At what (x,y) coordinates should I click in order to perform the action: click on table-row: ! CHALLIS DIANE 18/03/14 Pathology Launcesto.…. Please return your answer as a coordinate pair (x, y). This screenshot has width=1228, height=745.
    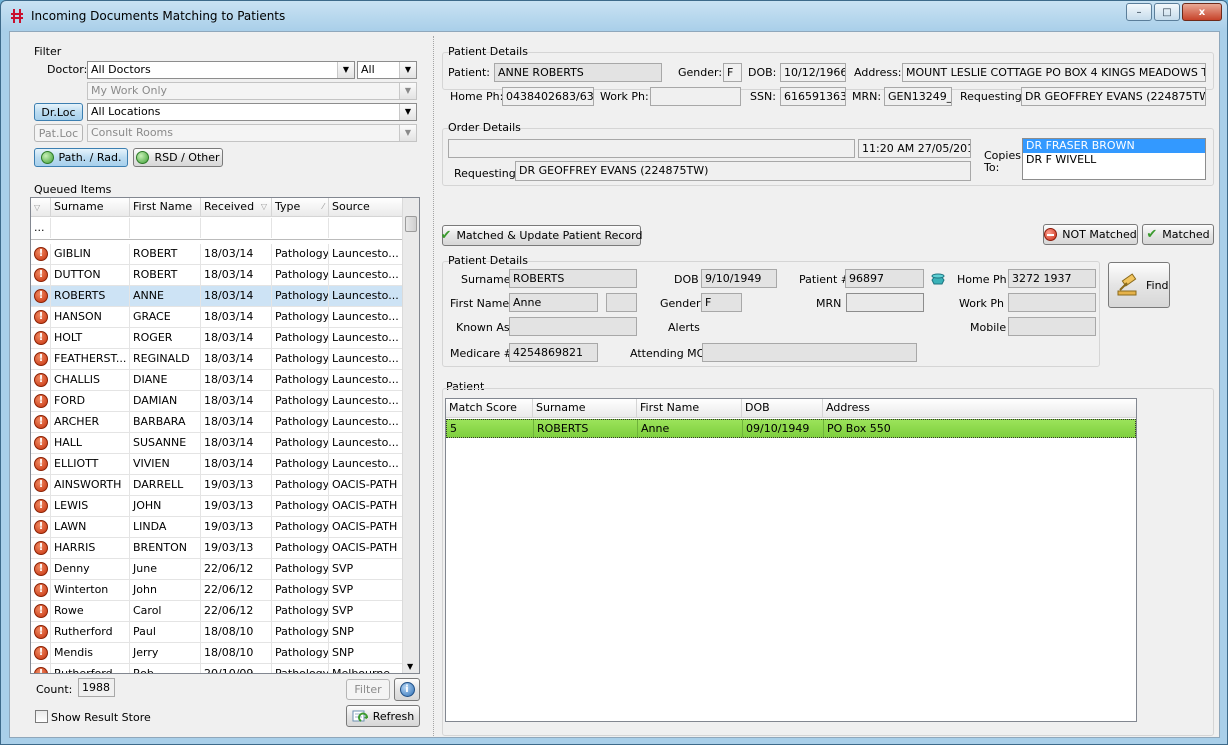
    Looking at the image, I should click on (217, 380).